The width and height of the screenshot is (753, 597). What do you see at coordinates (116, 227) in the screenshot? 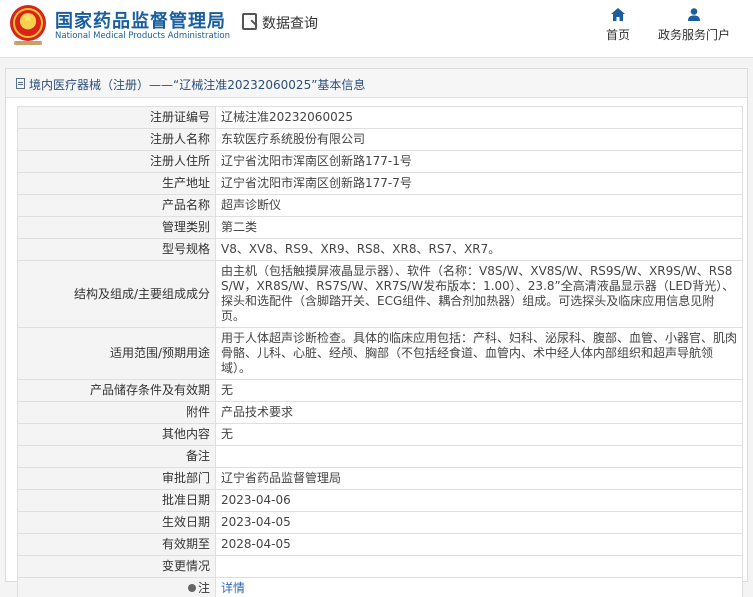
I see `field-label: 管理类别` at bounding box center [116, 227].